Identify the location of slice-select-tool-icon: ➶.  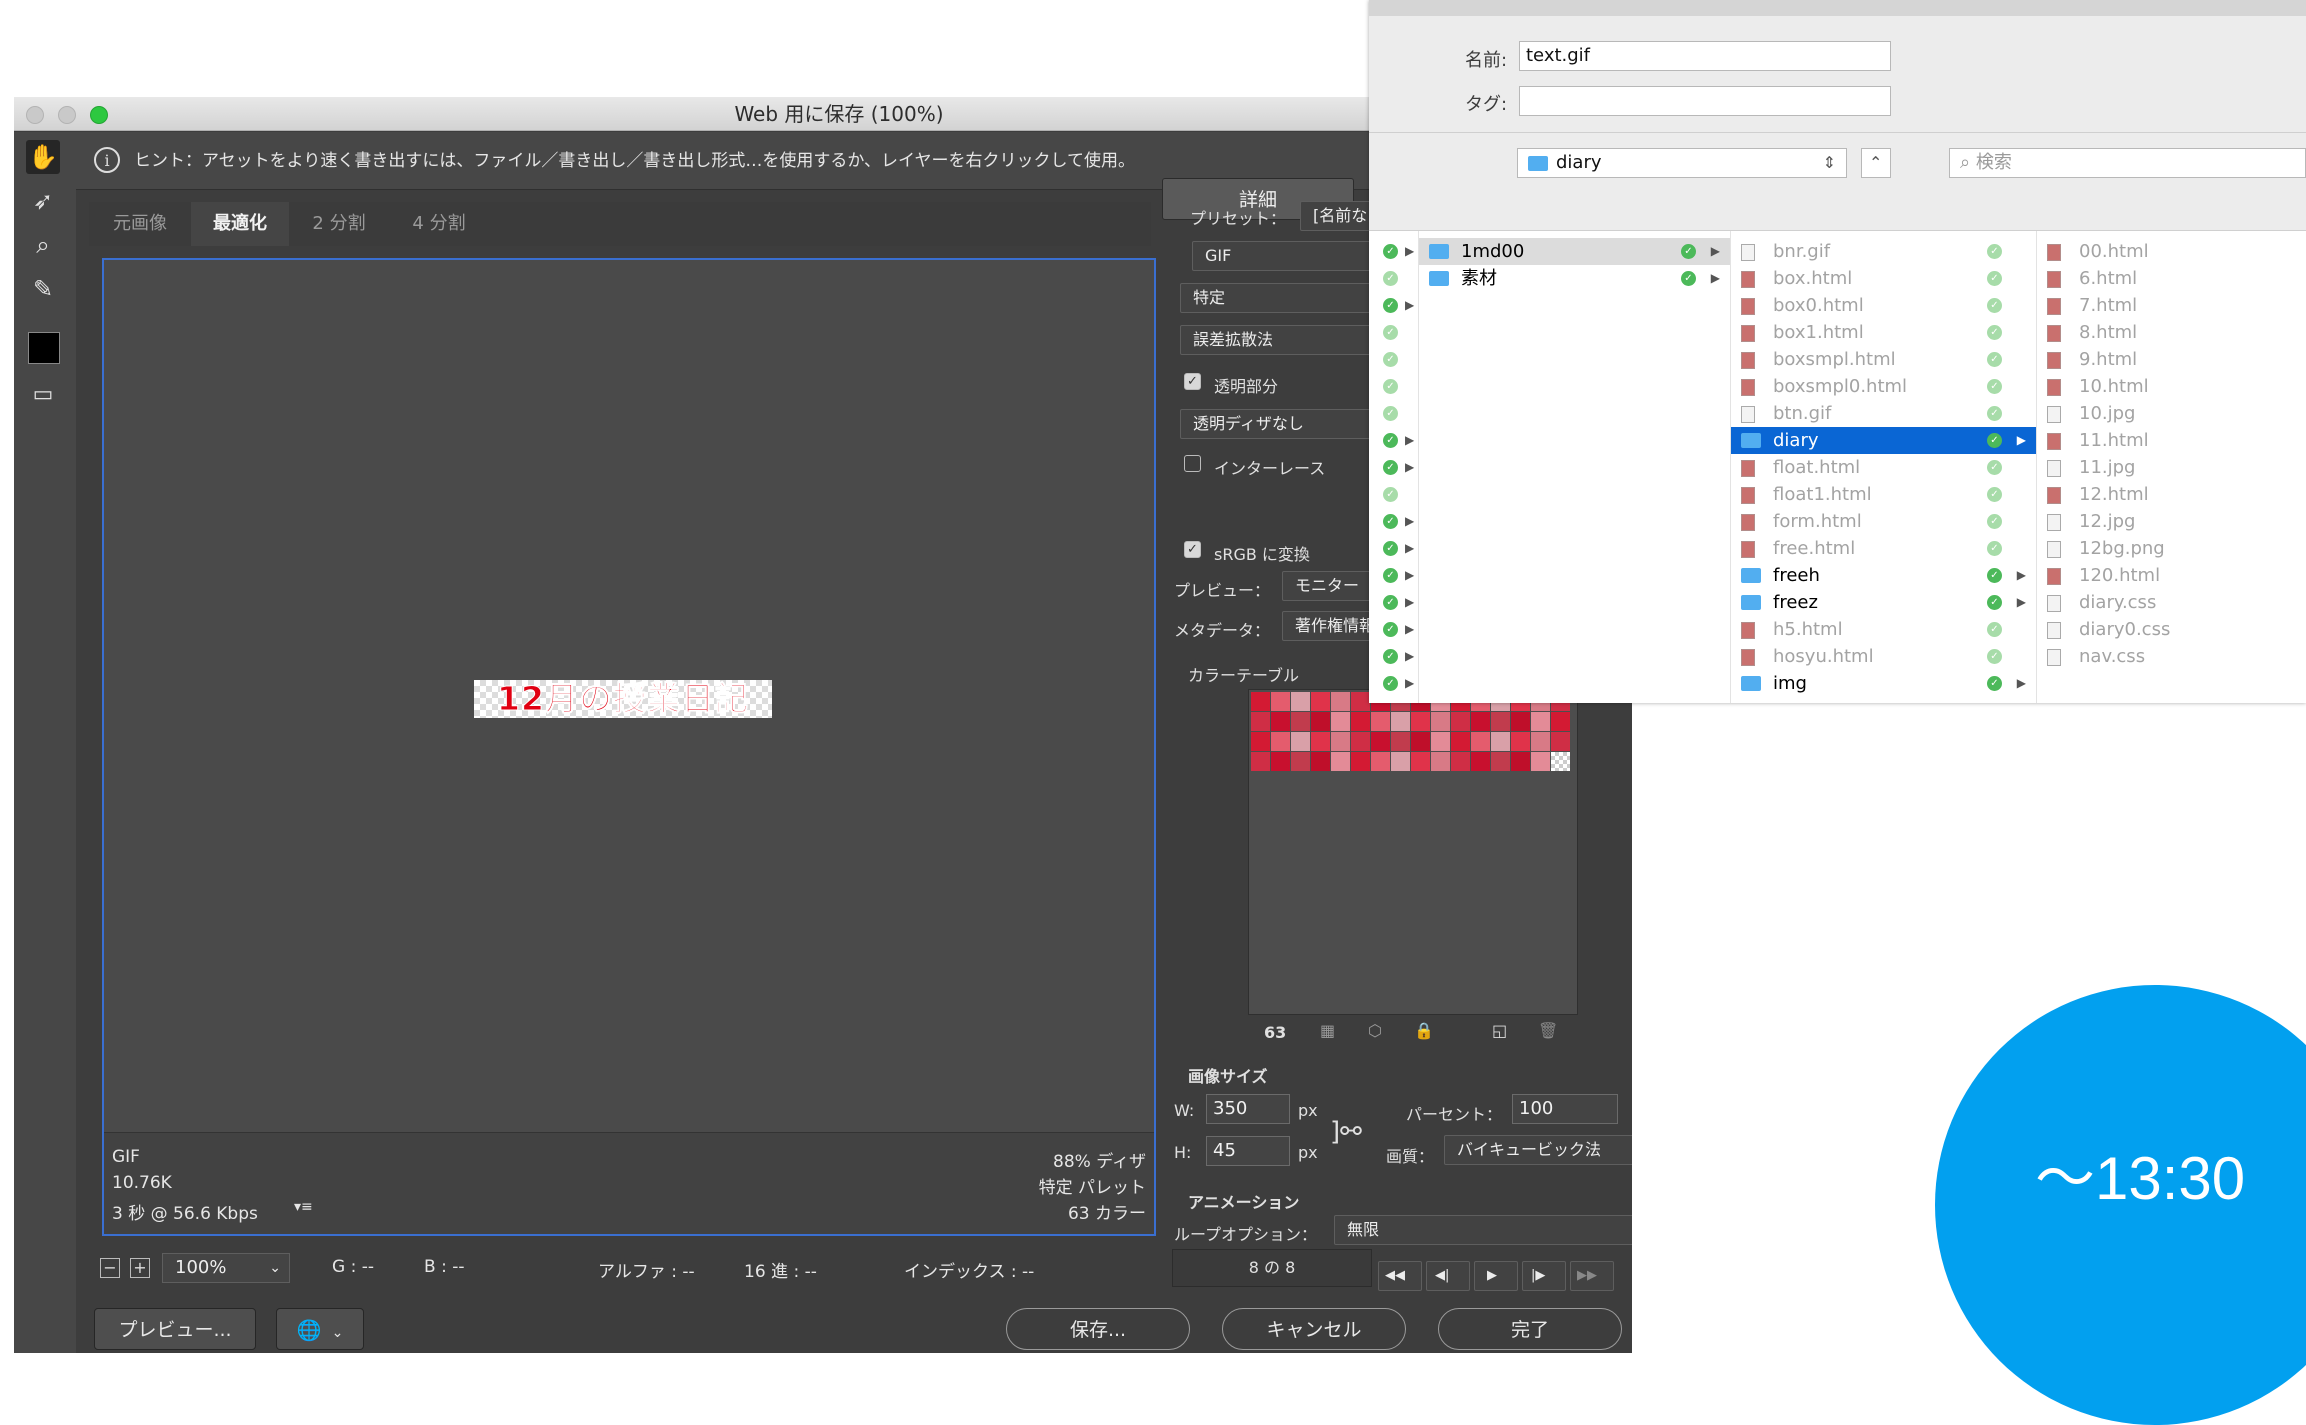
(43, 201).